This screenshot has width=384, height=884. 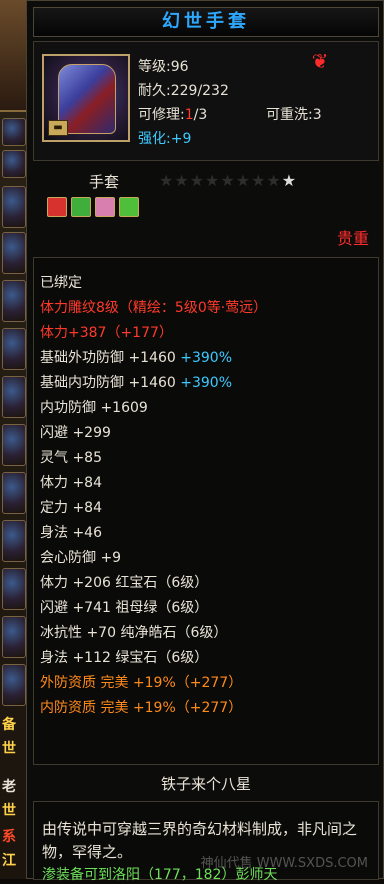 I want to click on property-text: 基础外功防御 +1460, so click(x=110, y=358).